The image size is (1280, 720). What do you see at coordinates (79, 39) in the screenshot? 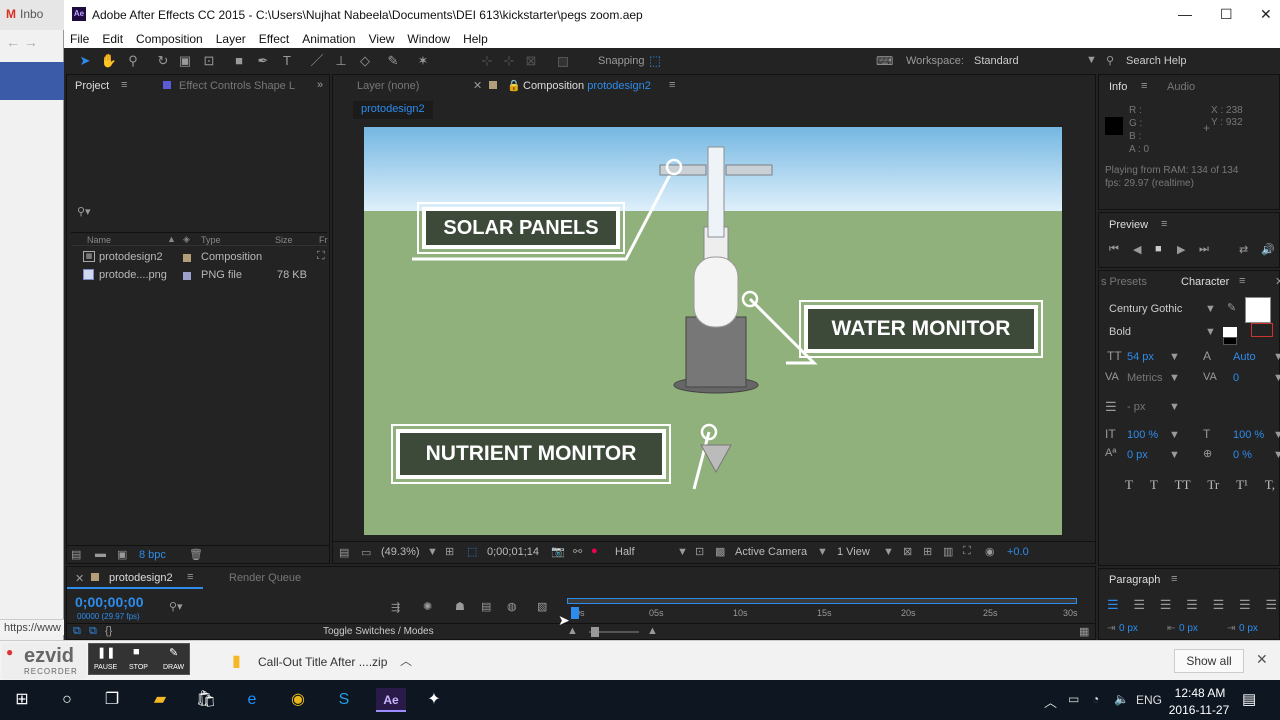
I see `menu-file: File` at bounding box center [79, 39].